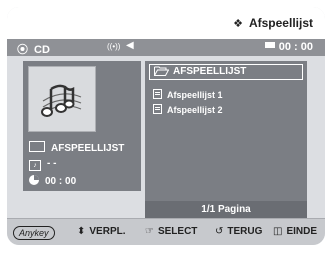 This screenshot has height=253, width=329. What do you see at coordinates (195, 110) in the screenshot?
I see `list-item-label: Afspeellijst 2` at bounding box center [195, 110].